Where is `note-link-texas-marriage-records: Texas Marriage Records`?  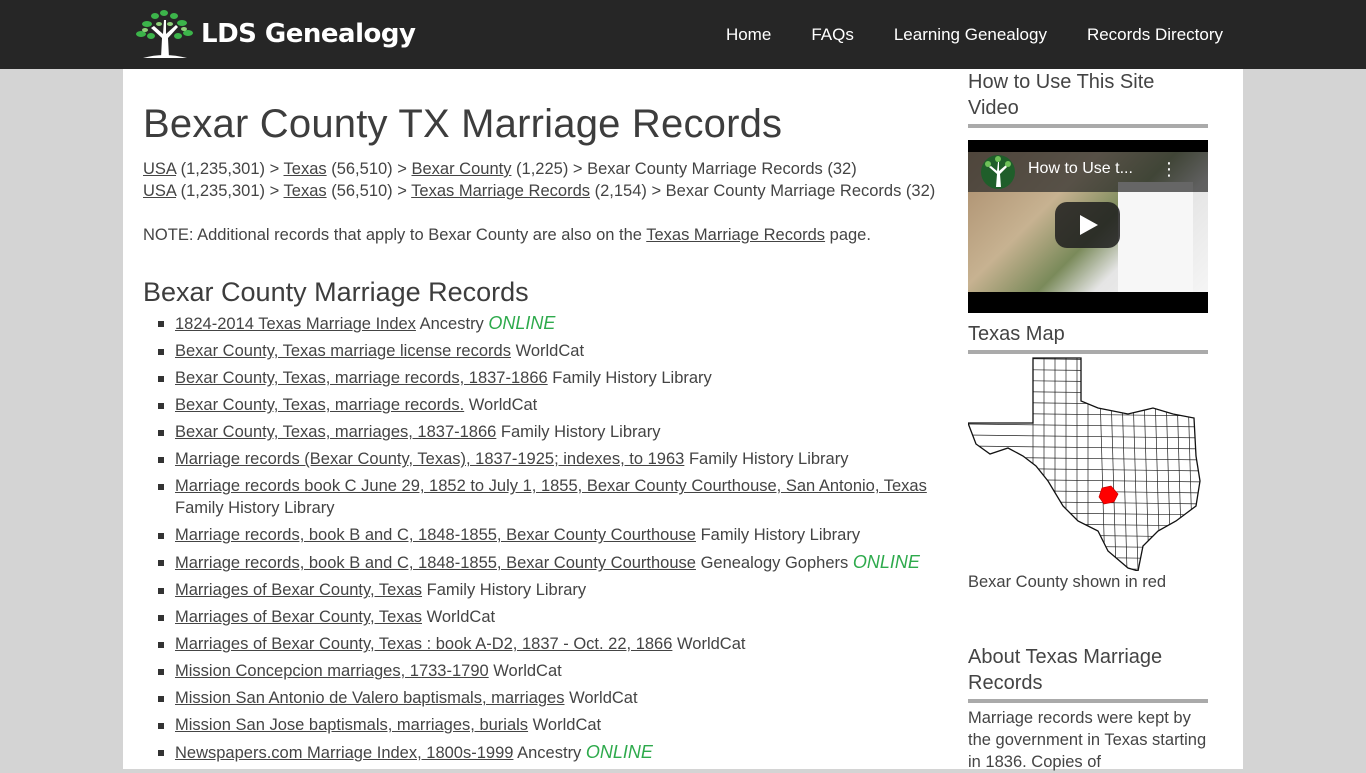
note-link-texas-marriage-records: Texas Marriage Records is located at coordinates (735, 235).